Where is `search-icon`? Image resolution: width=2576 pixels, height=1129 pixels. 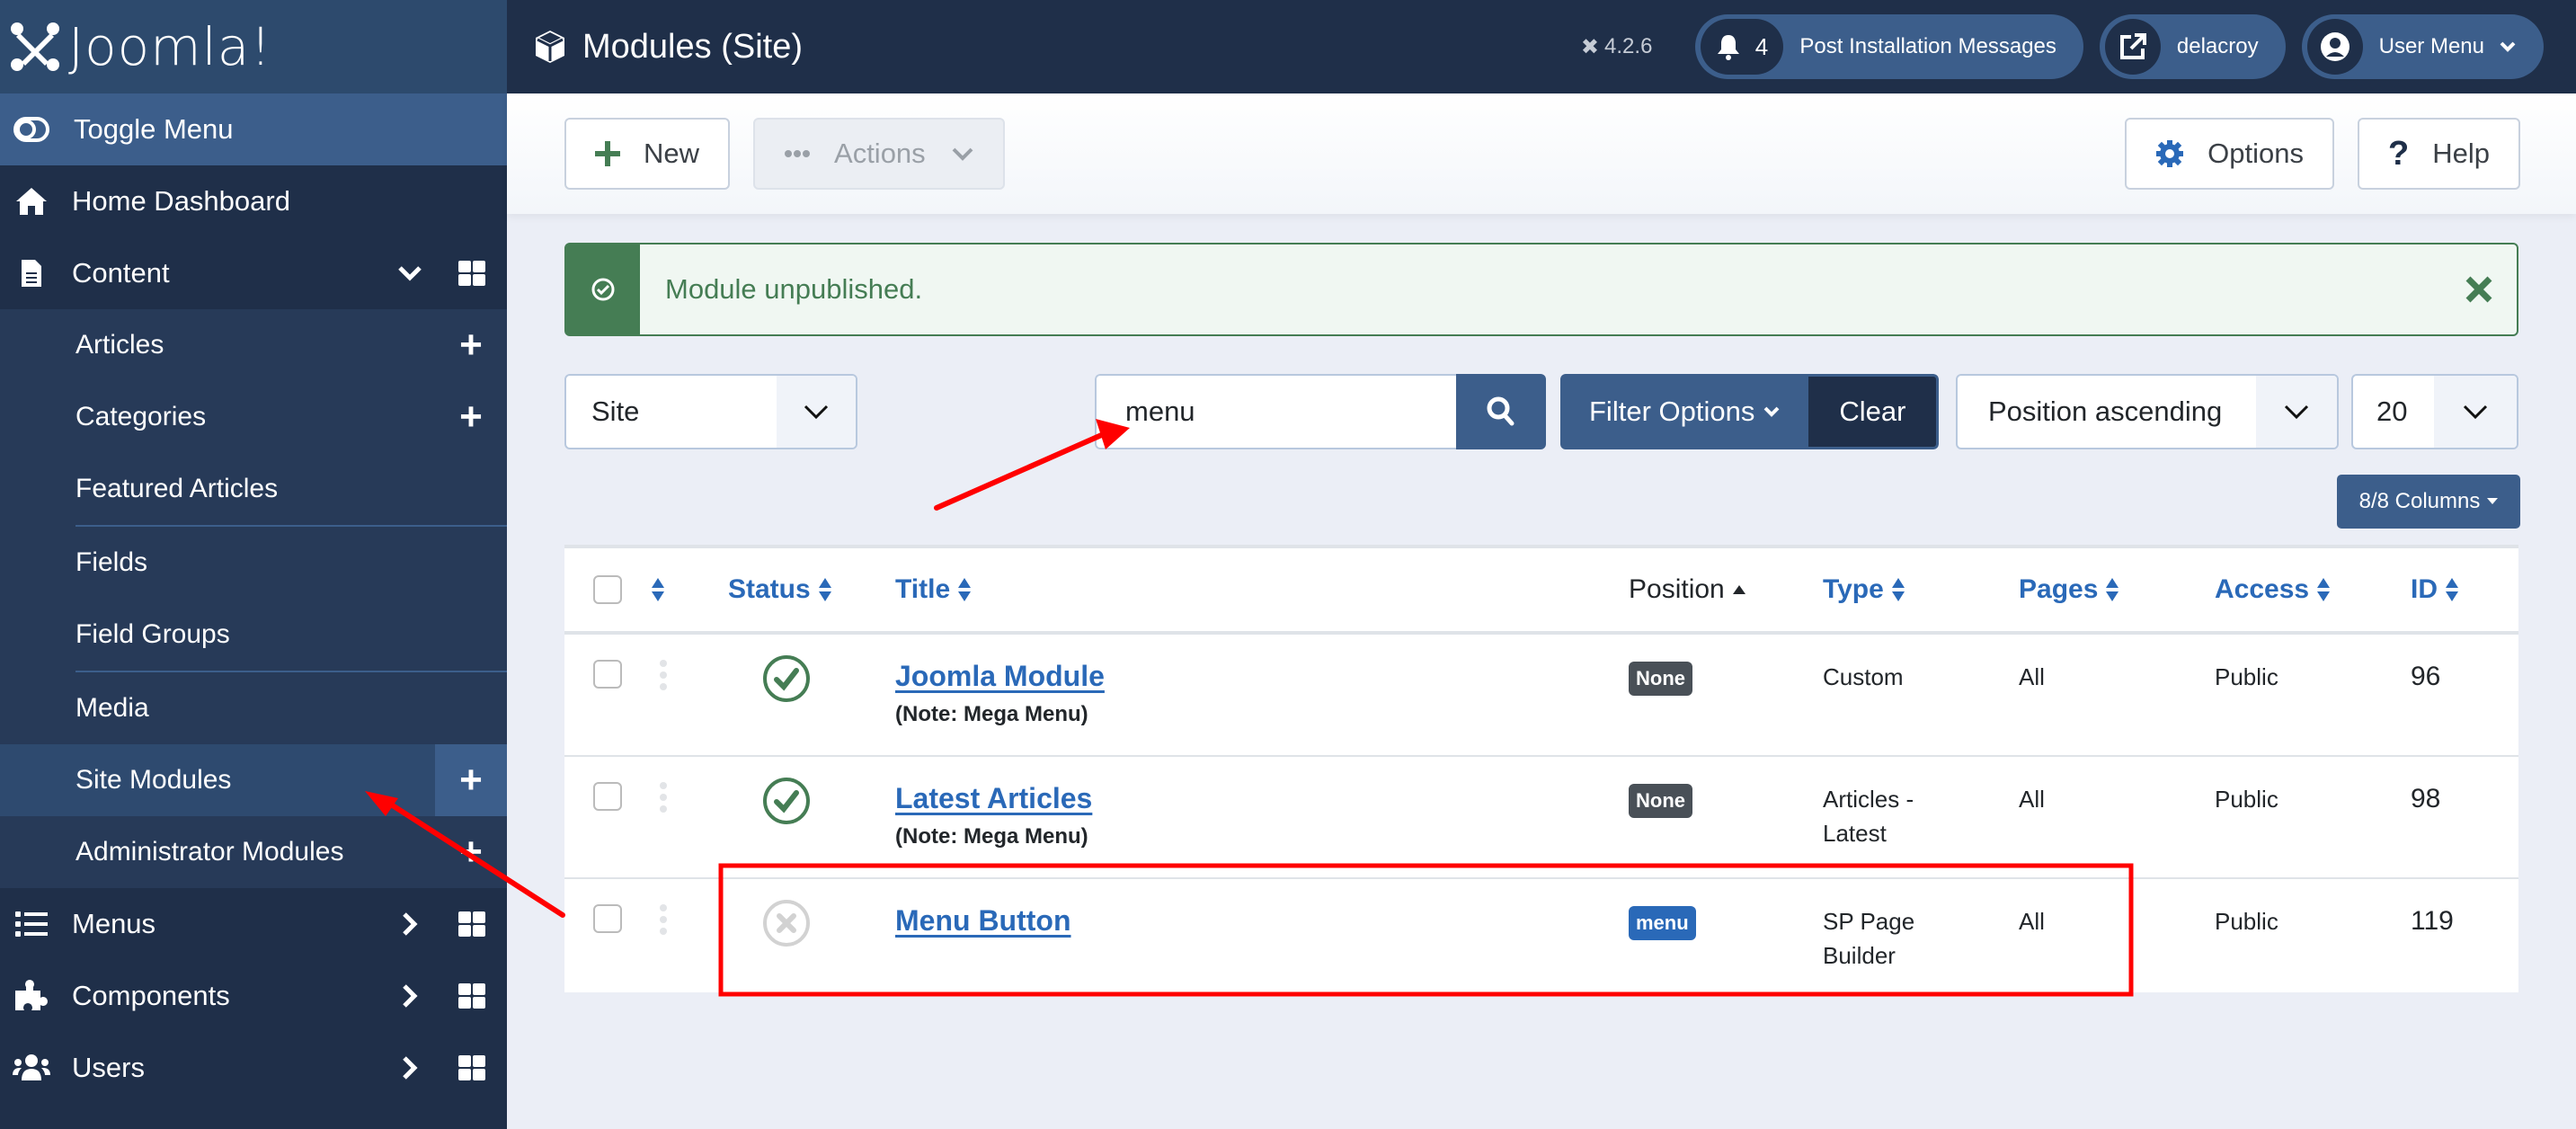
search-icon is located at coordinates (1501, 411).